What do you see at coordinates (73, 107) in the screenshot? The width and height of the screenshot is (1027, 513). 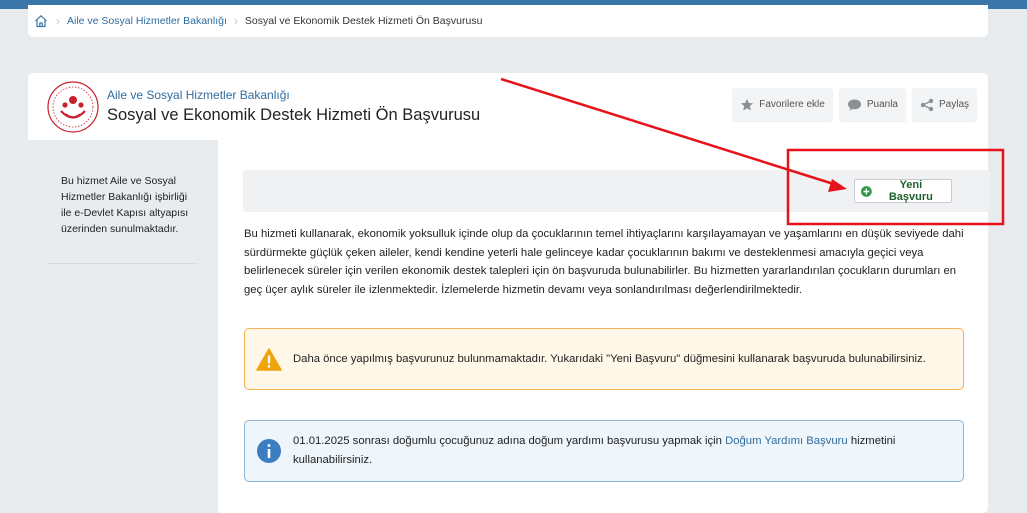 I see `ministry-logo` at bounding box center [73, 107].